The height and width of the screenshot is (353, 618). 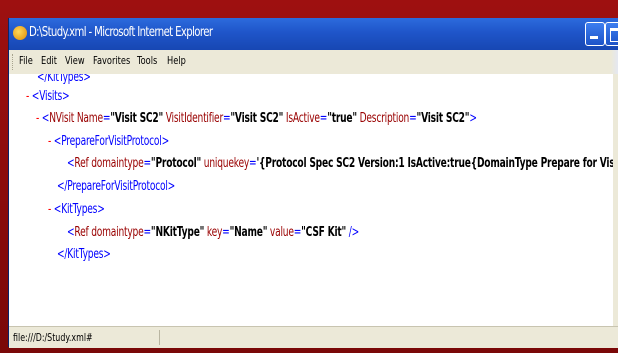 What do you see at coordinates (177, 232) in the screenshot?
I see `attribute-value: "NKitType"` at bounding box center [177, 232].